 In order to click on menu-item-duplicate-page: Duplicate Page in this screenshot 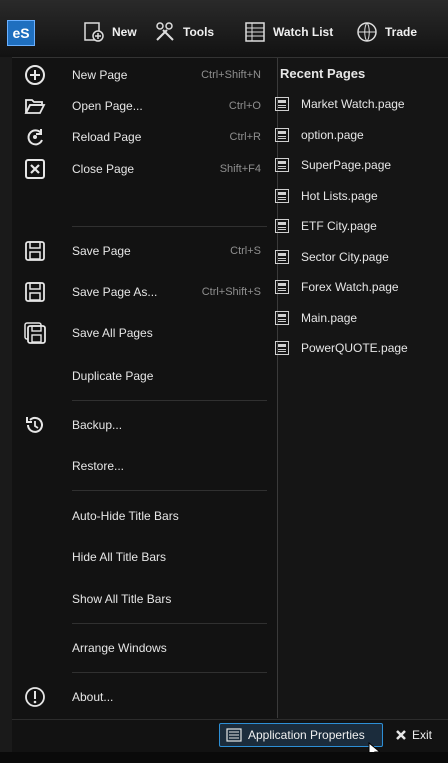, I will do `click(144, 376)`.